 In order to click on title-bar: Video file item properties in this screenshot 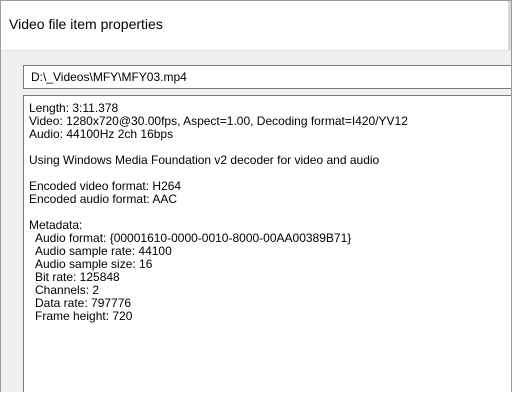, I will do `click(256, 25)`.